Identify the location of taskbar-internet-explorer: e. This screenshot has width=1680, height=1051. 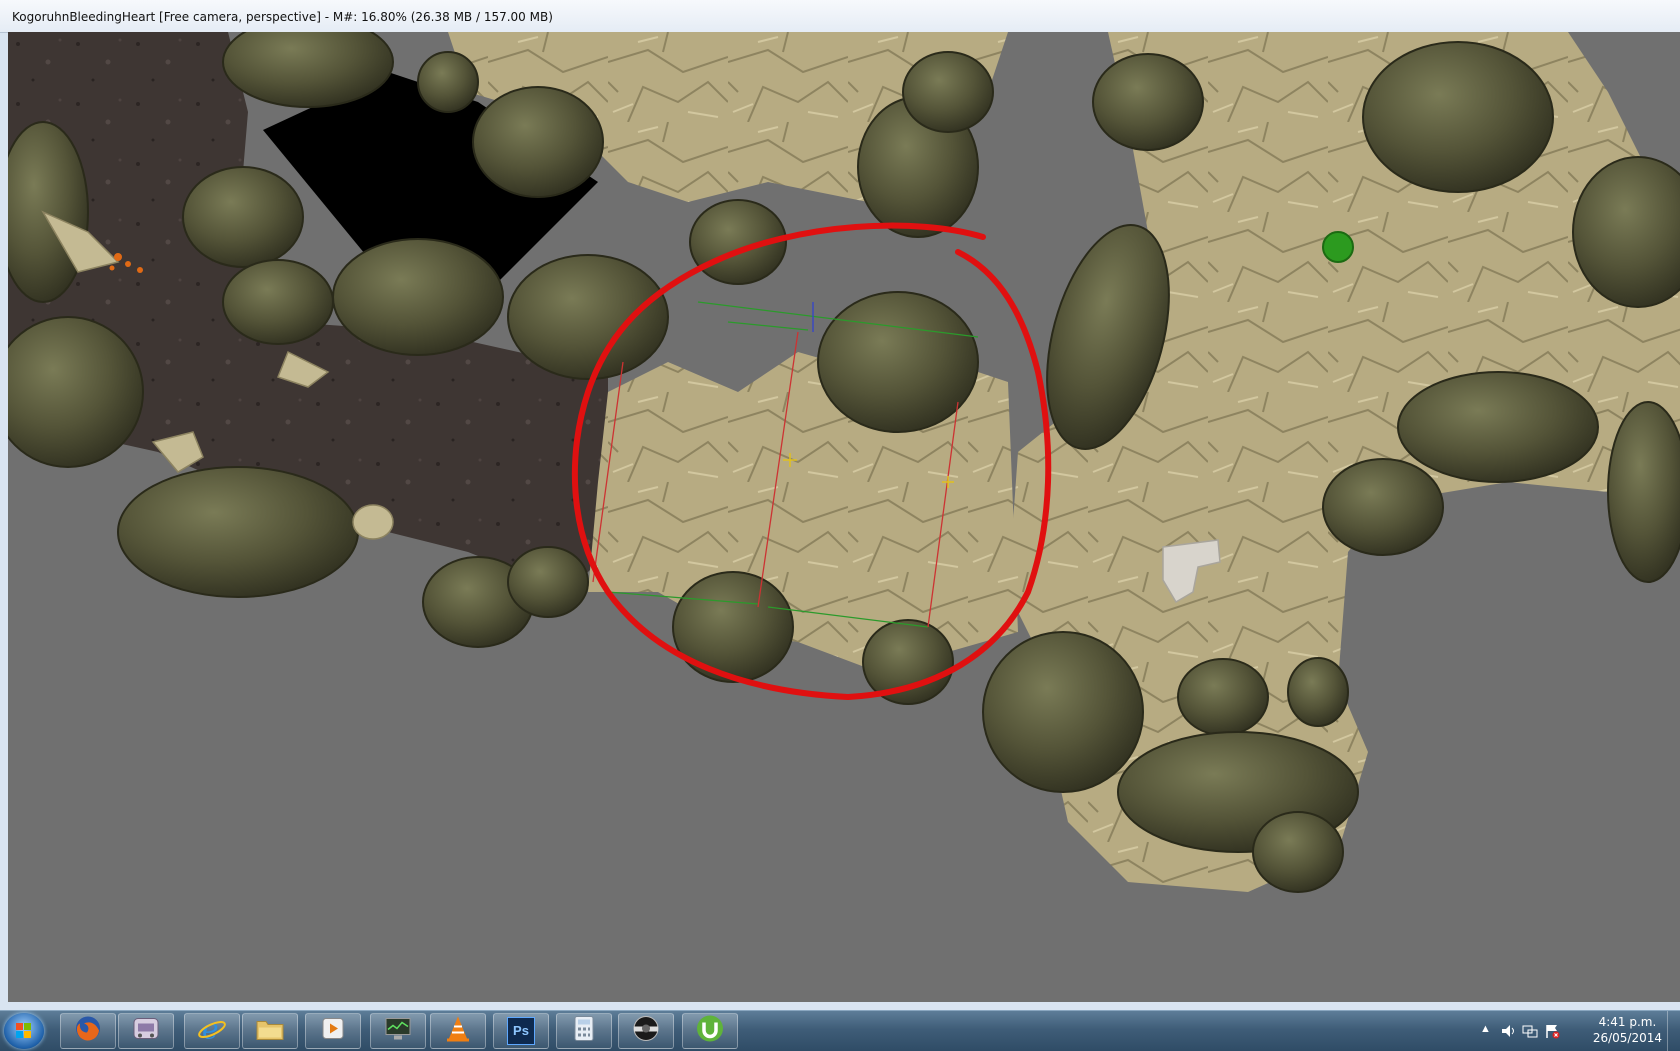
(212, 1031).